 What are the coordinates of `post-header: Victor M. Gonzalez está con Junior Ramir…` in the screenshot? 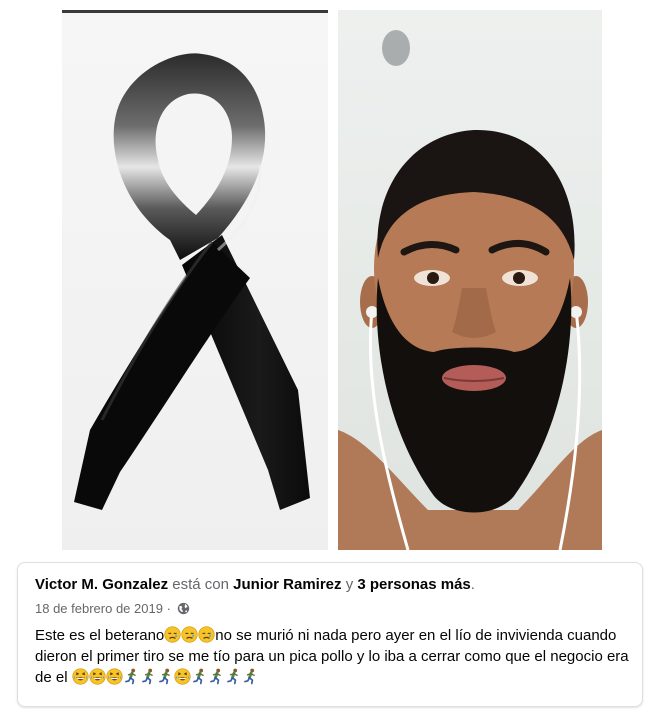 It's located at (333, 585).